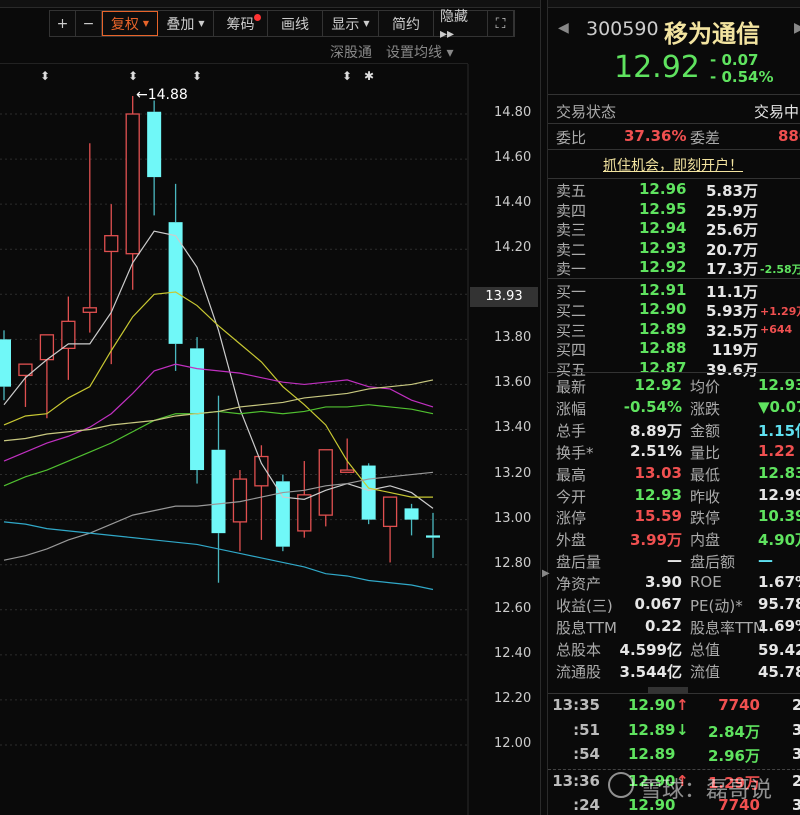  I want to click on axis-label: 14.60, so click(513, 158).